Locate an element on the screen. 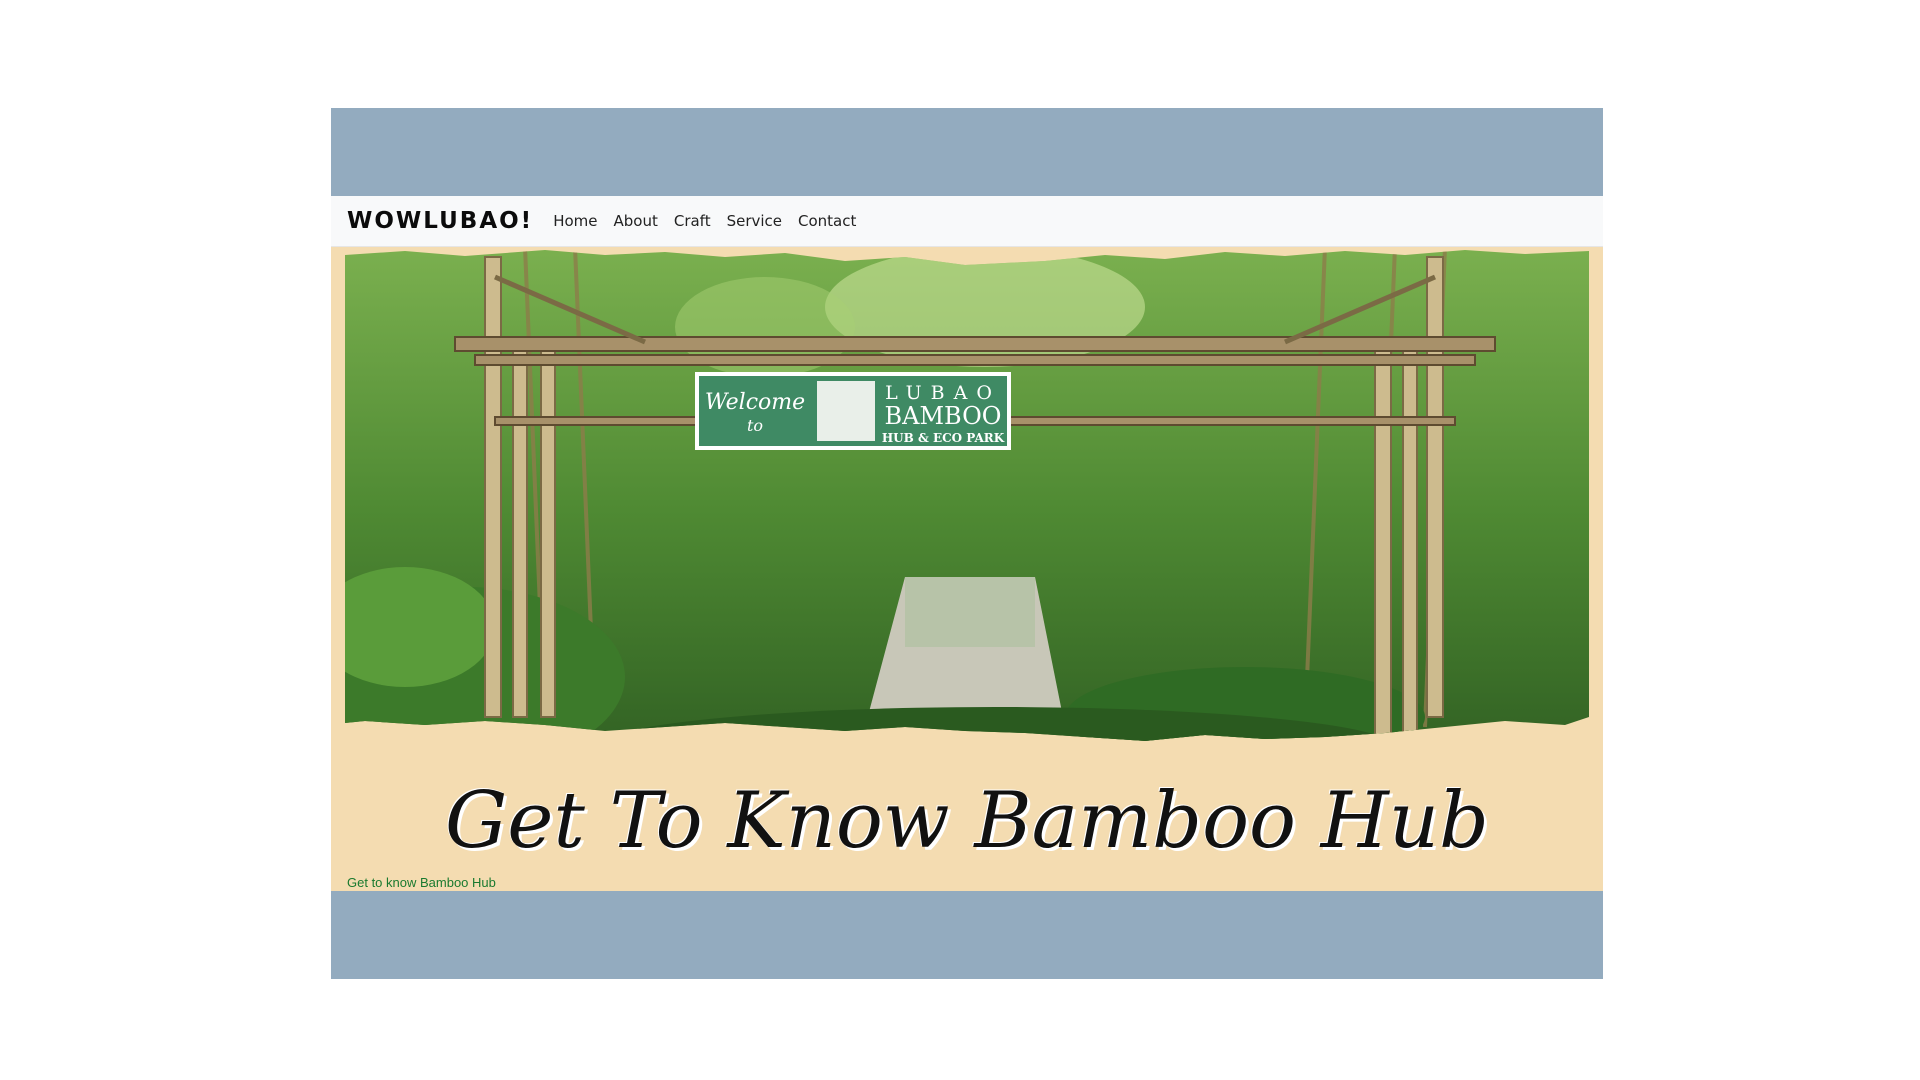 The image size is (1920, 1080). sign-line2: BAMBOO is located at coordinates (943, 416).